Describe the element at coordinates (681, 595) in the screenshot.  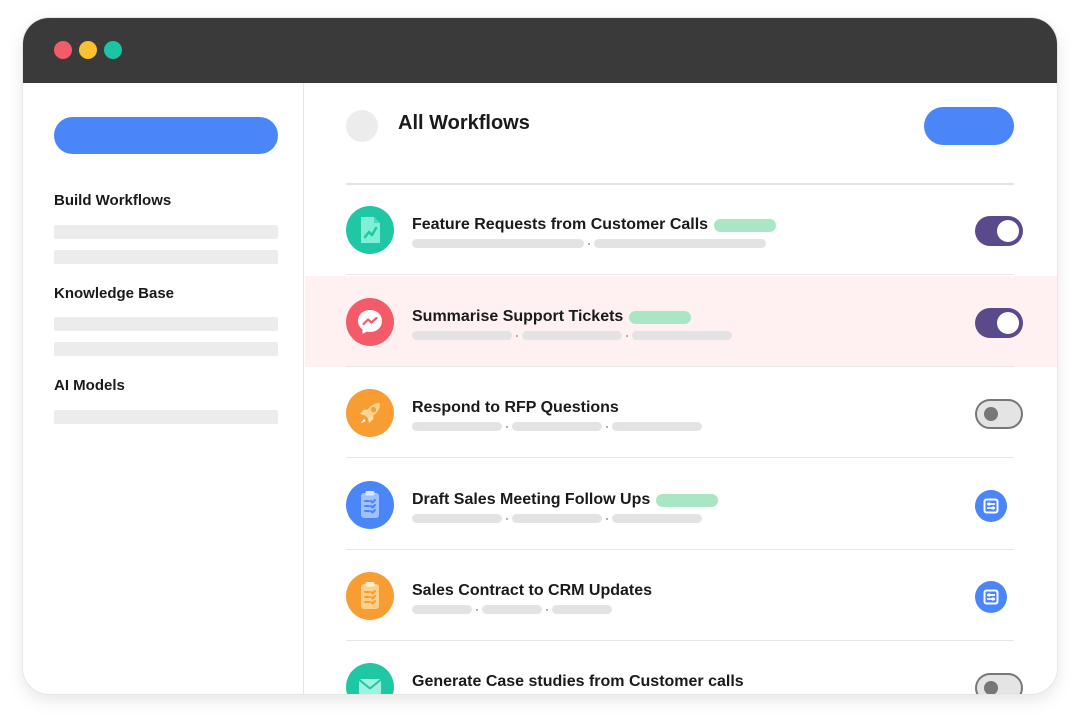
I see `workflow-row: Sales Contract to CRM Updates` at that location.